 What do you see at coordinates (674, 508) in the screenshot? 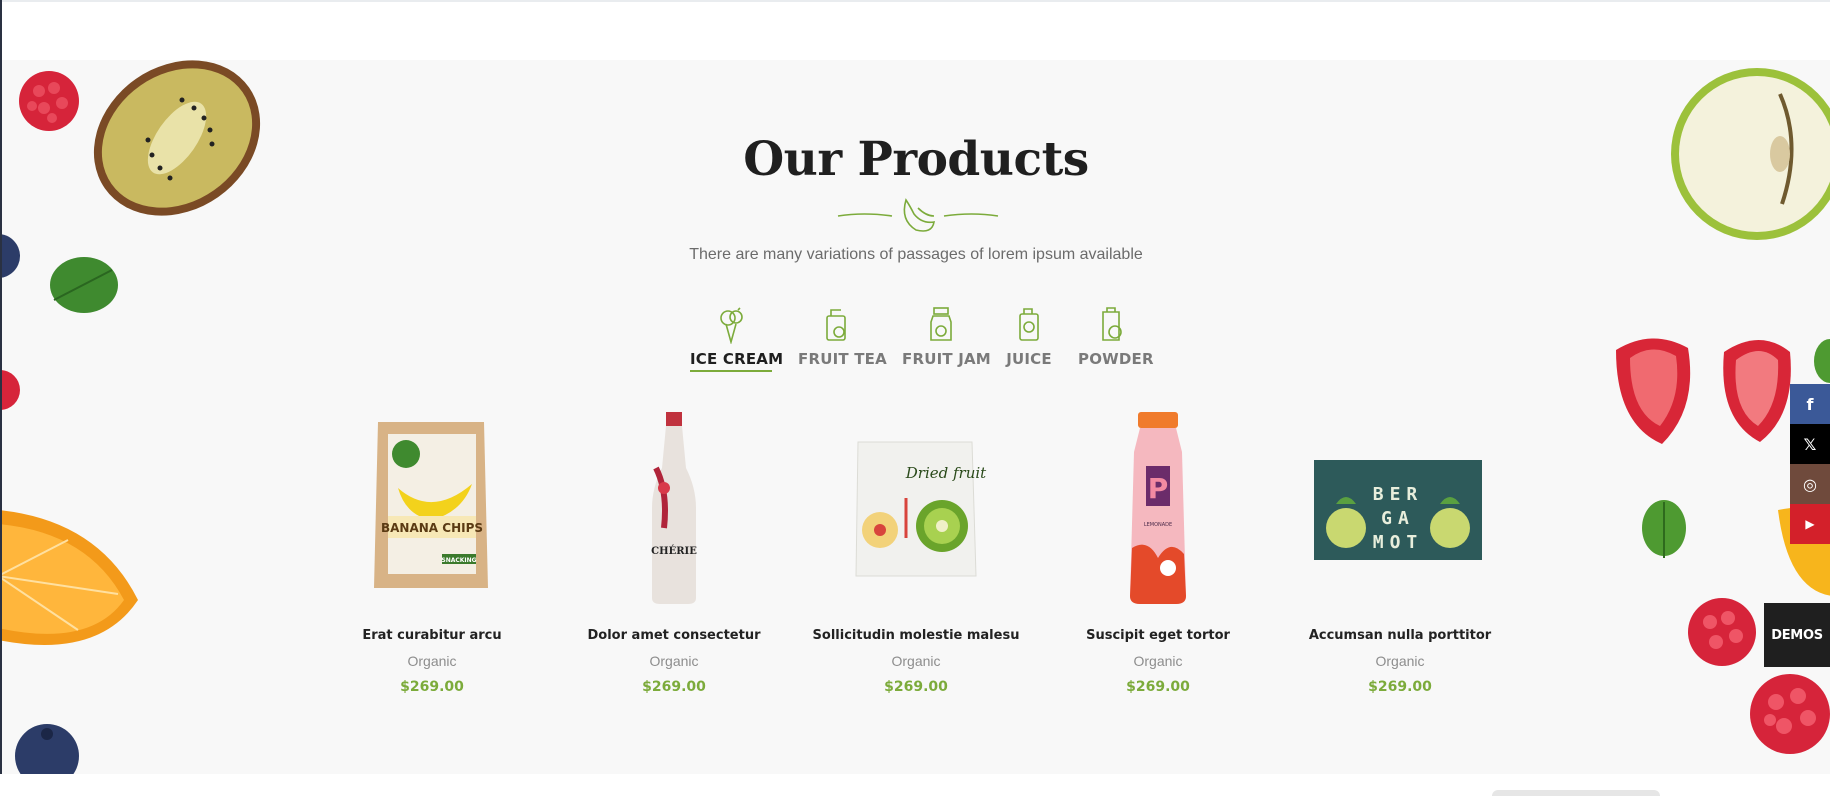
I see `product-image-cherie-bottle: CHÉRIE` at bounding box center [674, 508].